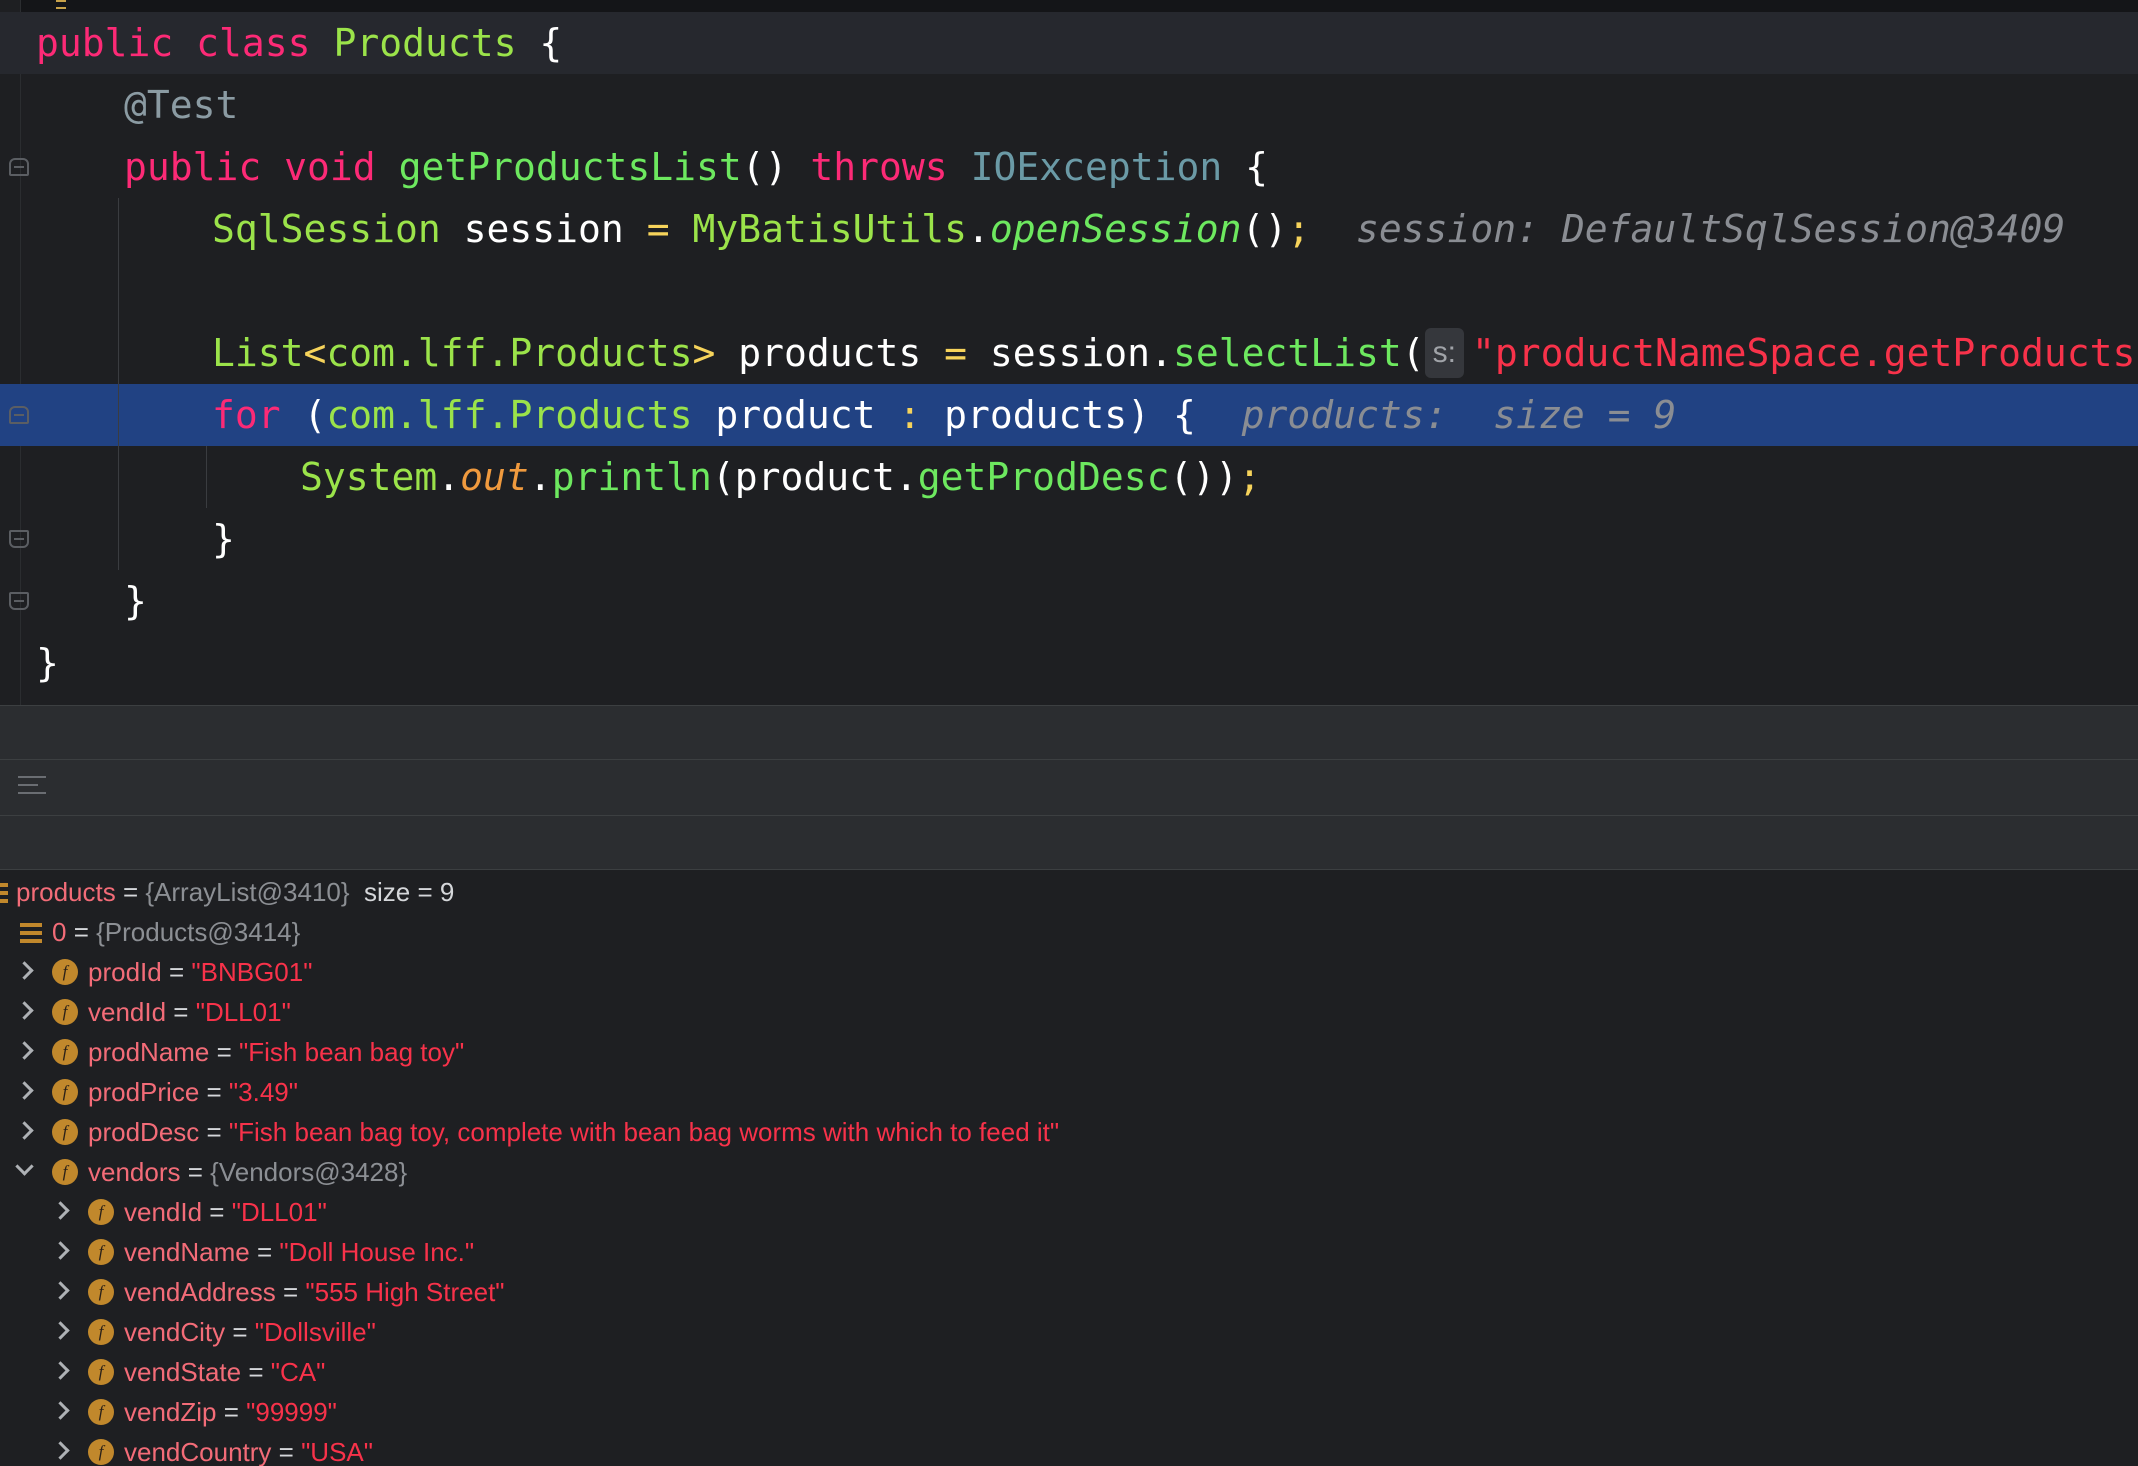 The image size is (2138, 1466). I want to click on variable-row: f vendCity = "Dollsville", so click(1069, 1332).